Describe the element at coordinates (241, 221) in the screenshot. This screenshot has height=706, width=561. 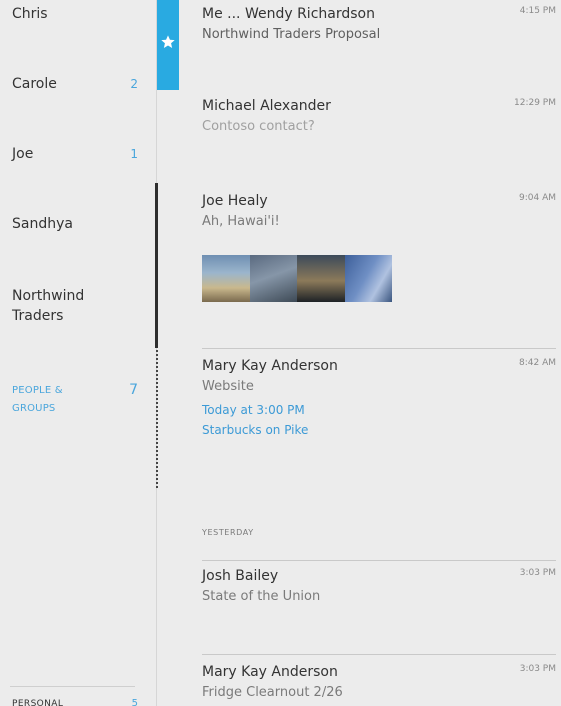
I see `message-subject: Ah, Hawai'i!` at that location.